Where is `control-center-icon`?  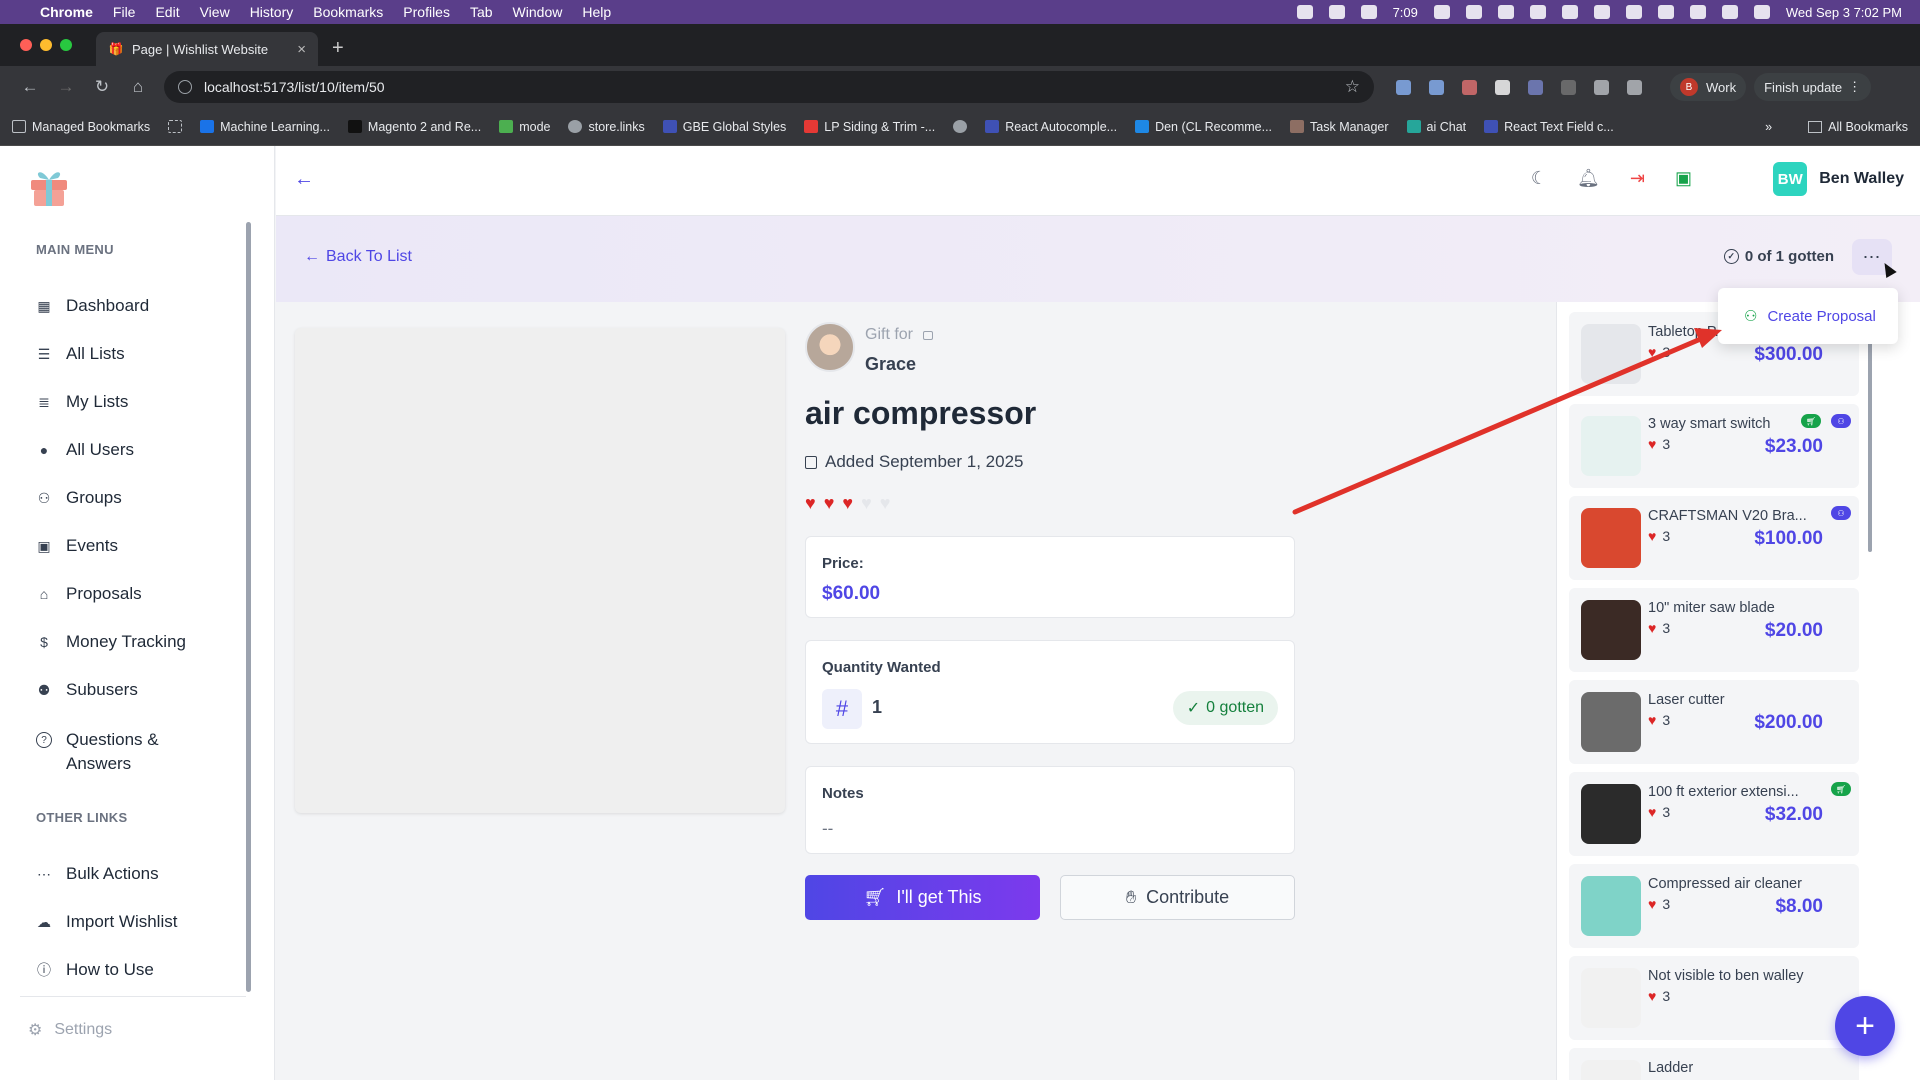 control-center-icon is located at coordinates (1761, 12).